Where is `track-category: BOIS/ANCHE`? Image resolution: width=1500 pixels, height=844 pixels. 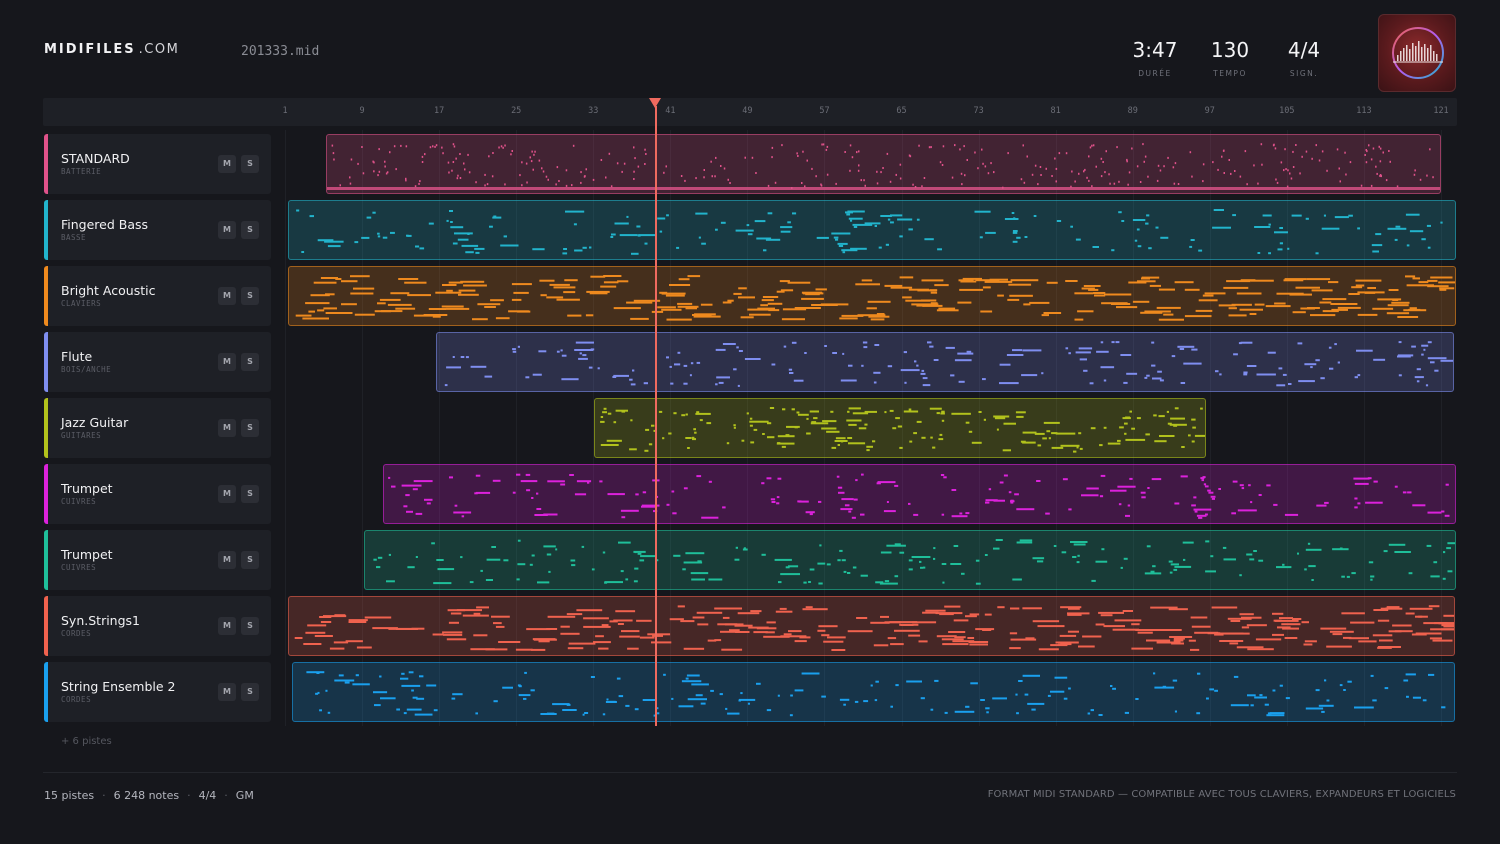 track-category: BOIS/ANCHE is located at coordinates (86, 369).